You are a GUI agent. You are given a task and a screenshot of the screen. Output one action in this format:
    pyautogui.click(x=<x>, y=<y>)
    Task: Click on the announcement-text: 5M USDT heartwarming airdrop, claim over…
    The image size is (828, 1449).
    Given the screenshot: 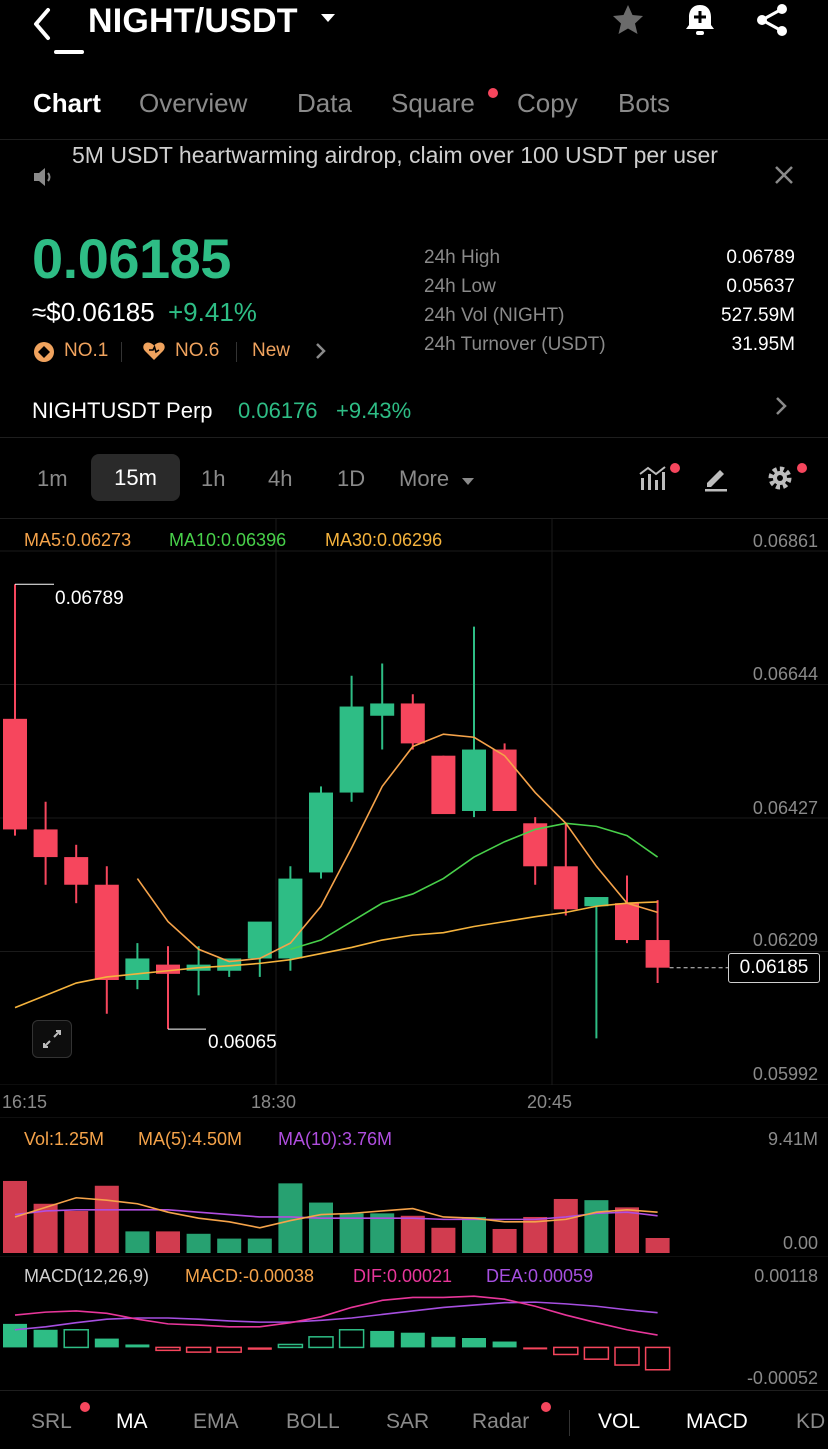 What is the action you would take?
    pyautogui.click(x=395, y=155)
    